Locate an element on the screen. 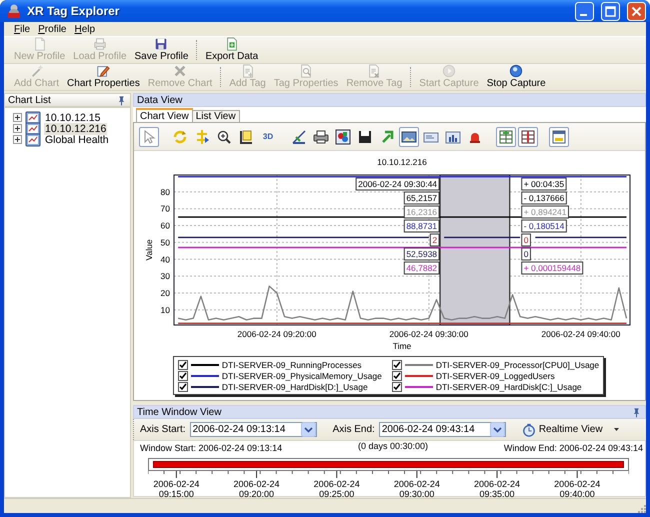  legend-label: DTI-SERVER-09_Processor[CPU0]_Usage is located at coordinates (518, 365).